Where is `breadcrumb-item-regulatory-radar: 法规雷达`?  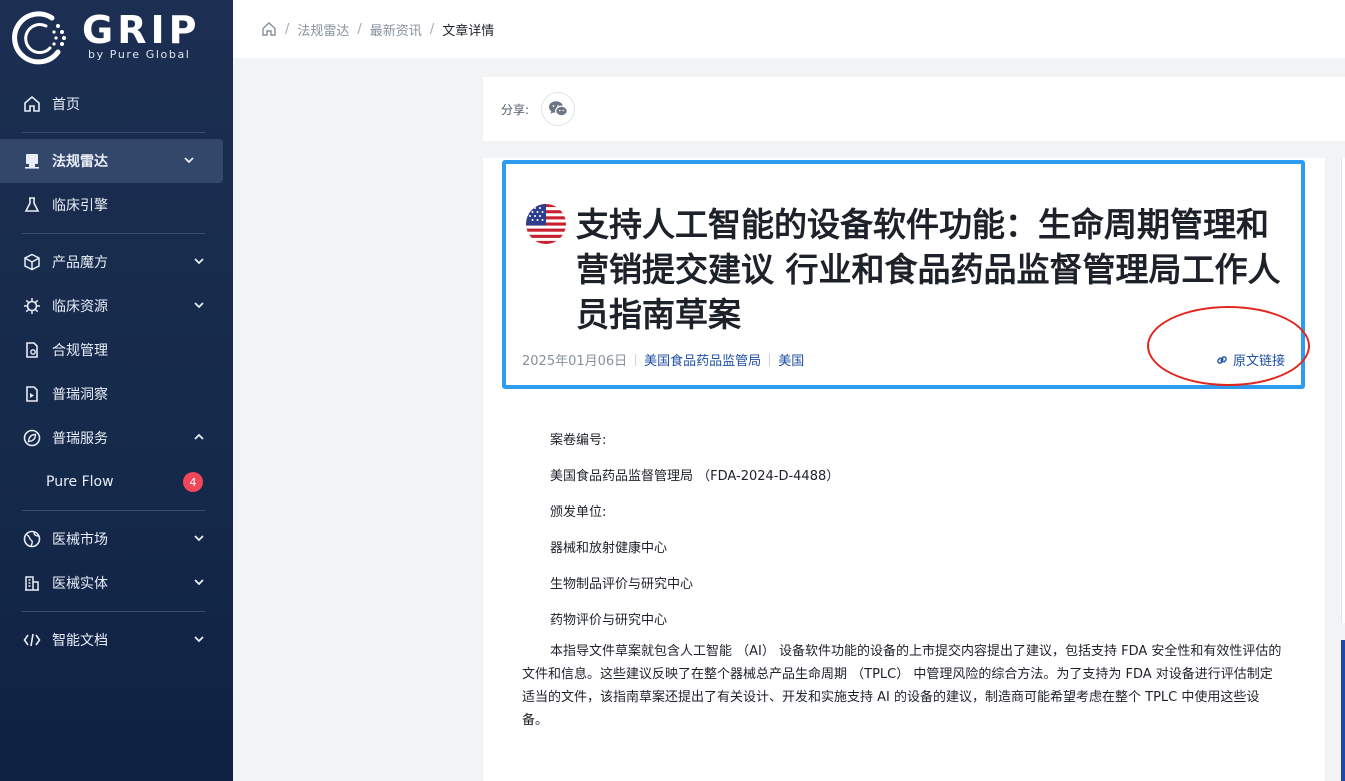
breadcrumb-item-regulatory-radar: 法规雷达 is located at coordinates (323, 29).